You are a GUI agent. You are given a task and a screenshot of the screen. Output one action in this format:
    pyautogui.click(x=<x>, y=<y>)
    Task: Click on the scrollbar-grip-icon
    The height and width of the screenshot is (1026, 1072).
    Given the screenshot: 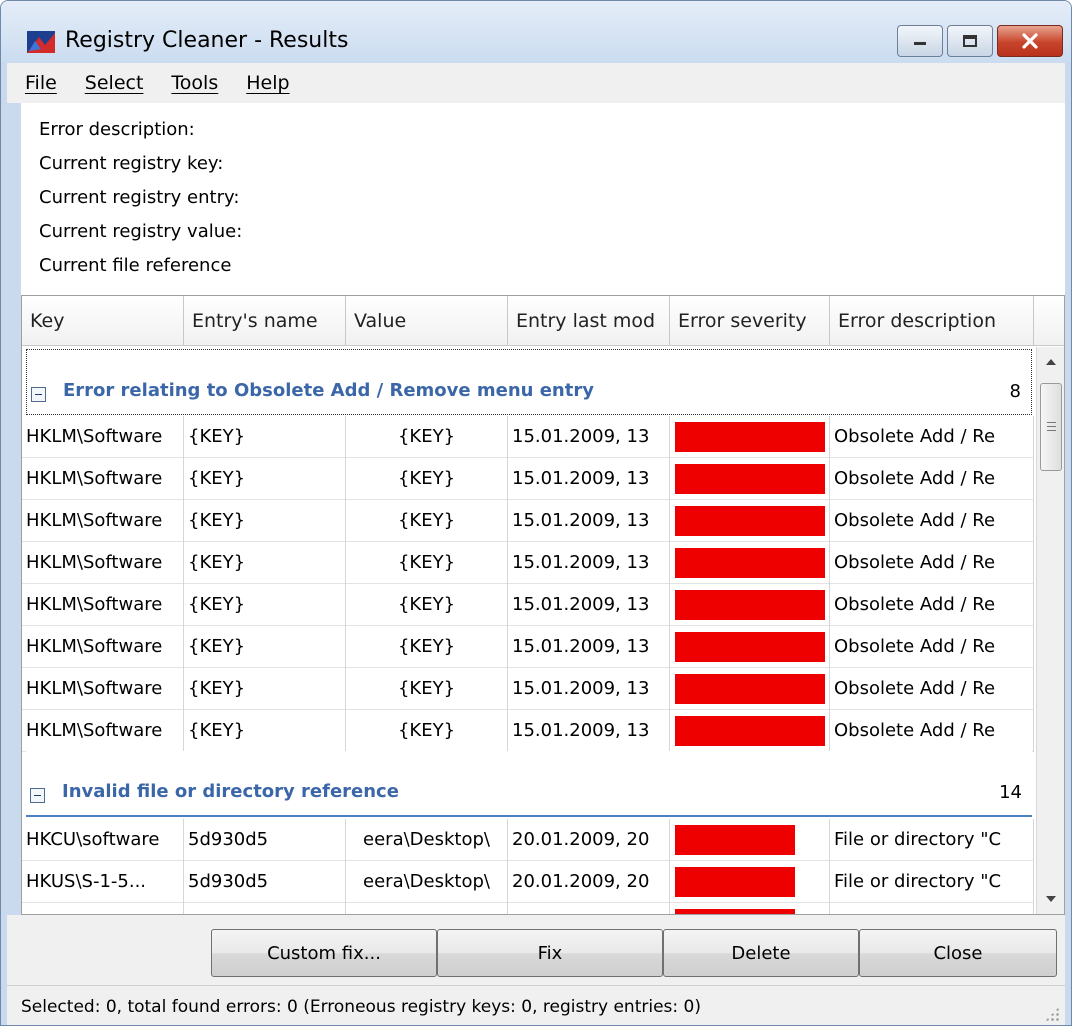 What is the action you would take?
    pyautogui.click(x=1051, y=428)
    